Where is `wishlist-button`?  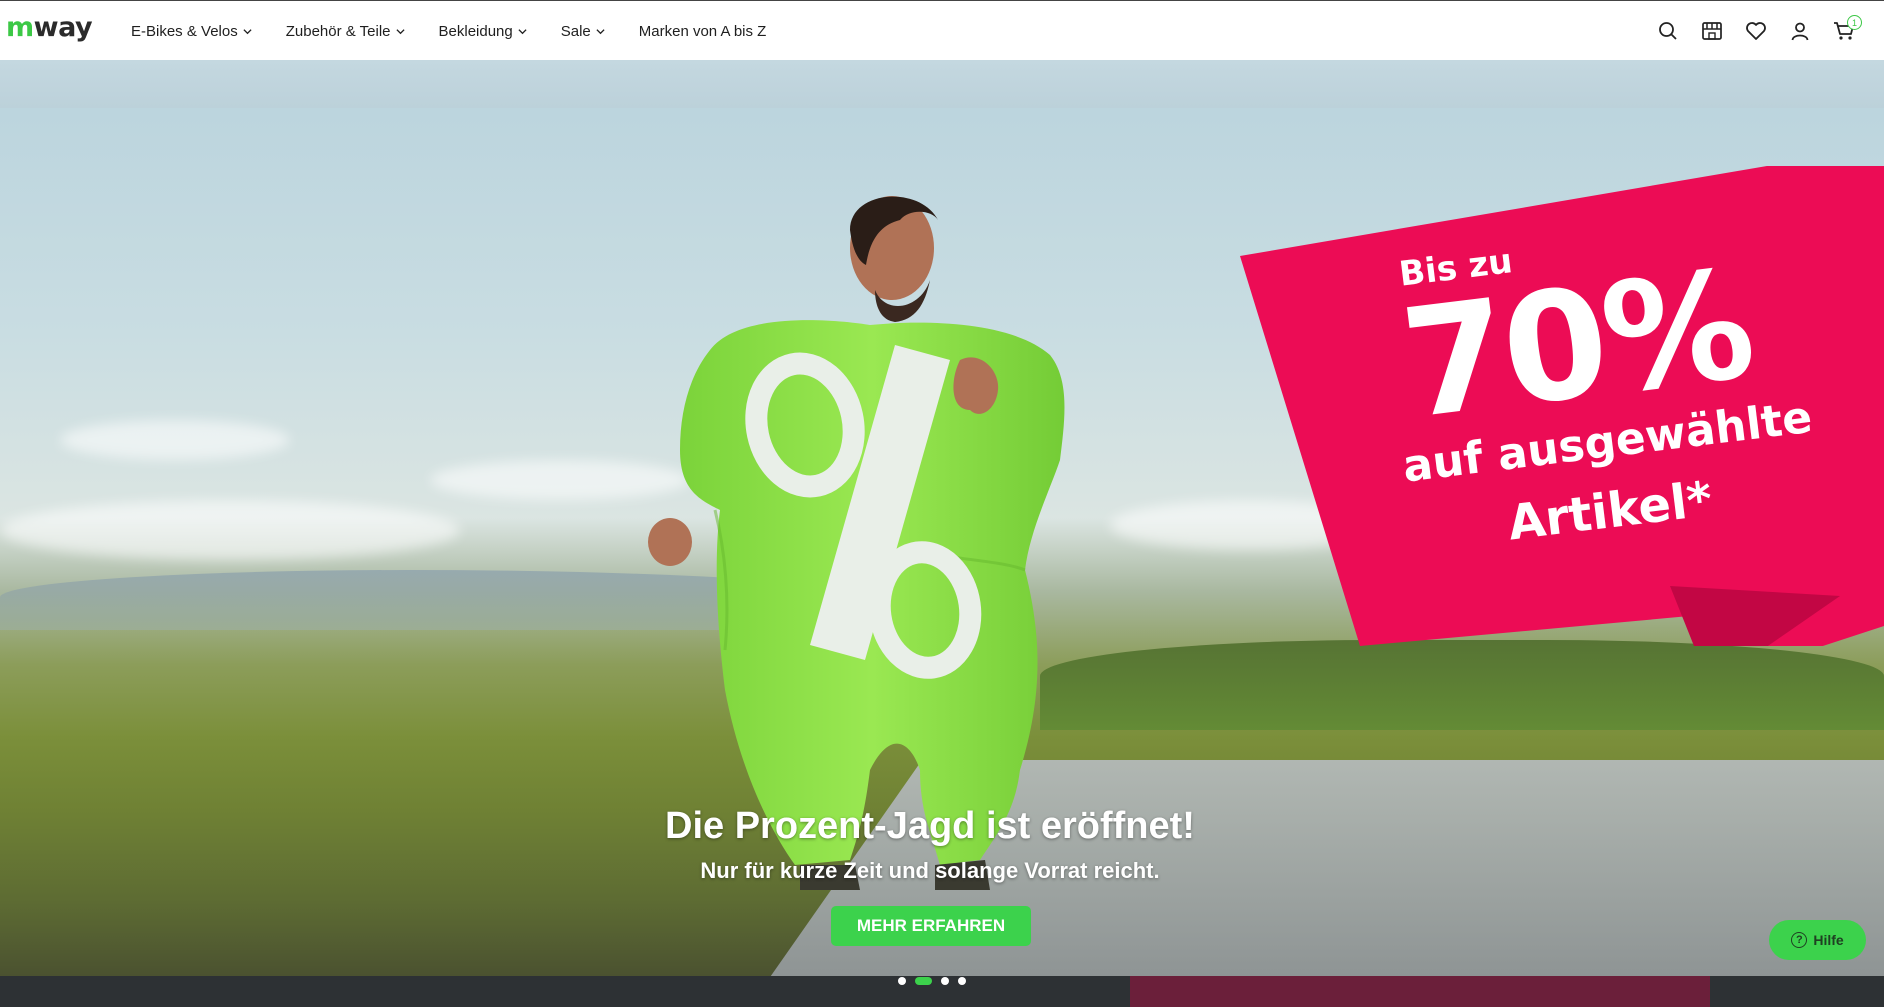 wishlist-button is located at coordinates (1756, 31).